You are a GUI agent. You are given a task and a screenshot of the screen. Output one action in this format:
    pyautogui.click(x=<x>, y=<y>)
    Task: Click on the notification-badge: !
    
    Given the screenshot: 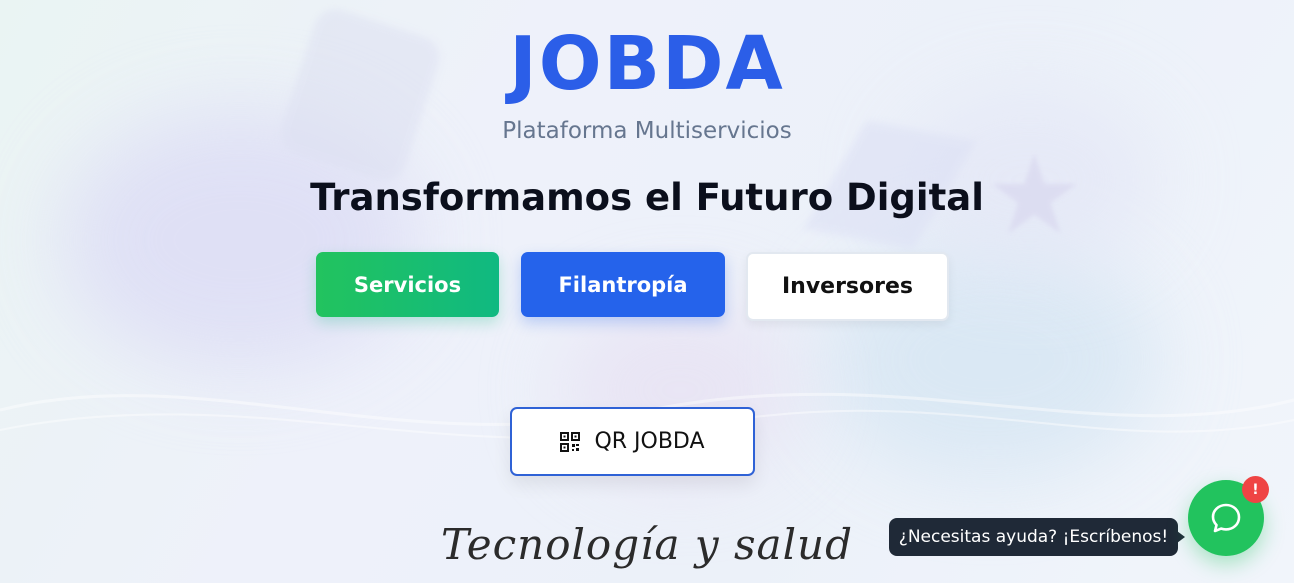 What is the action you would take?
    pyautogui.click(x=1255, y=489)
    